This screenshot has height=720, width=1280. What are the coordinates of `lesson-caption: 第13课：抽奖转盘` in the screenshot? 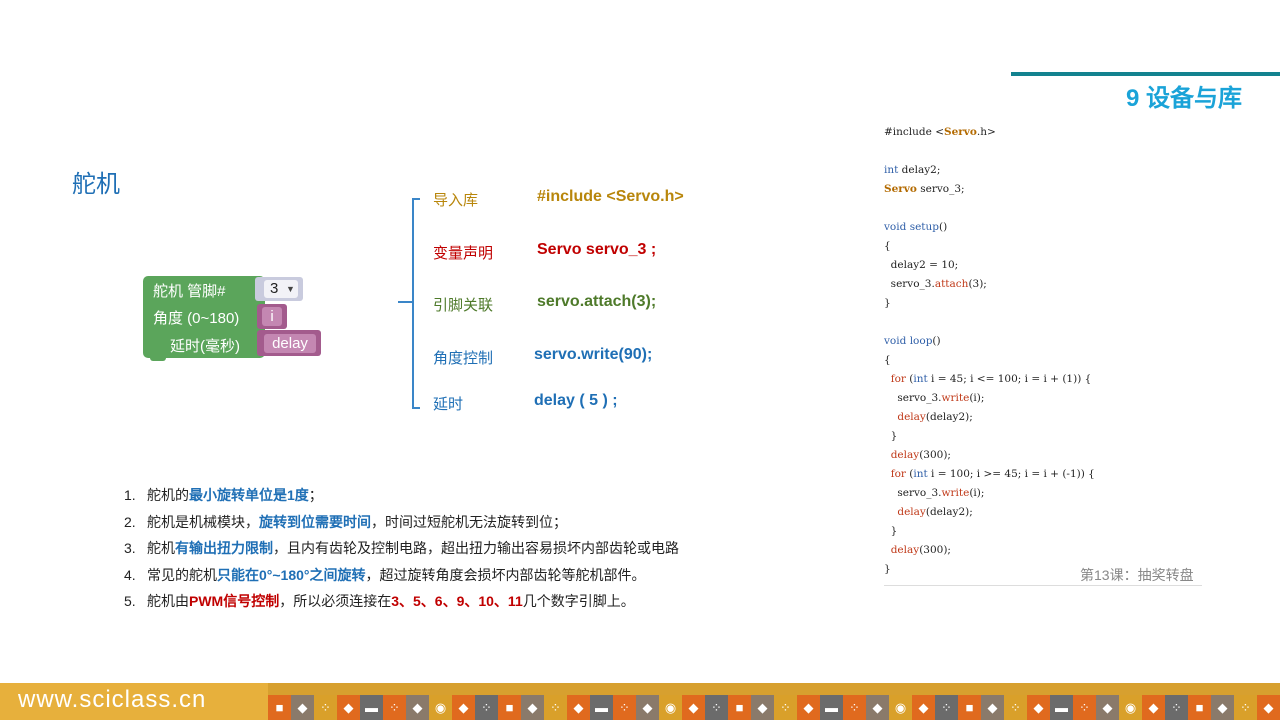 It's located at (1137, 575).